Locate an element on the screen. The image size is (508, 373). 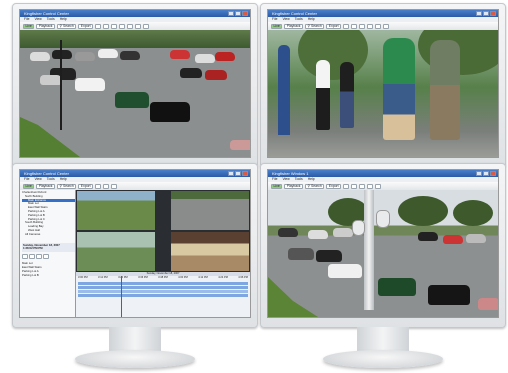
play-icon is located at coordinates (32, 257).